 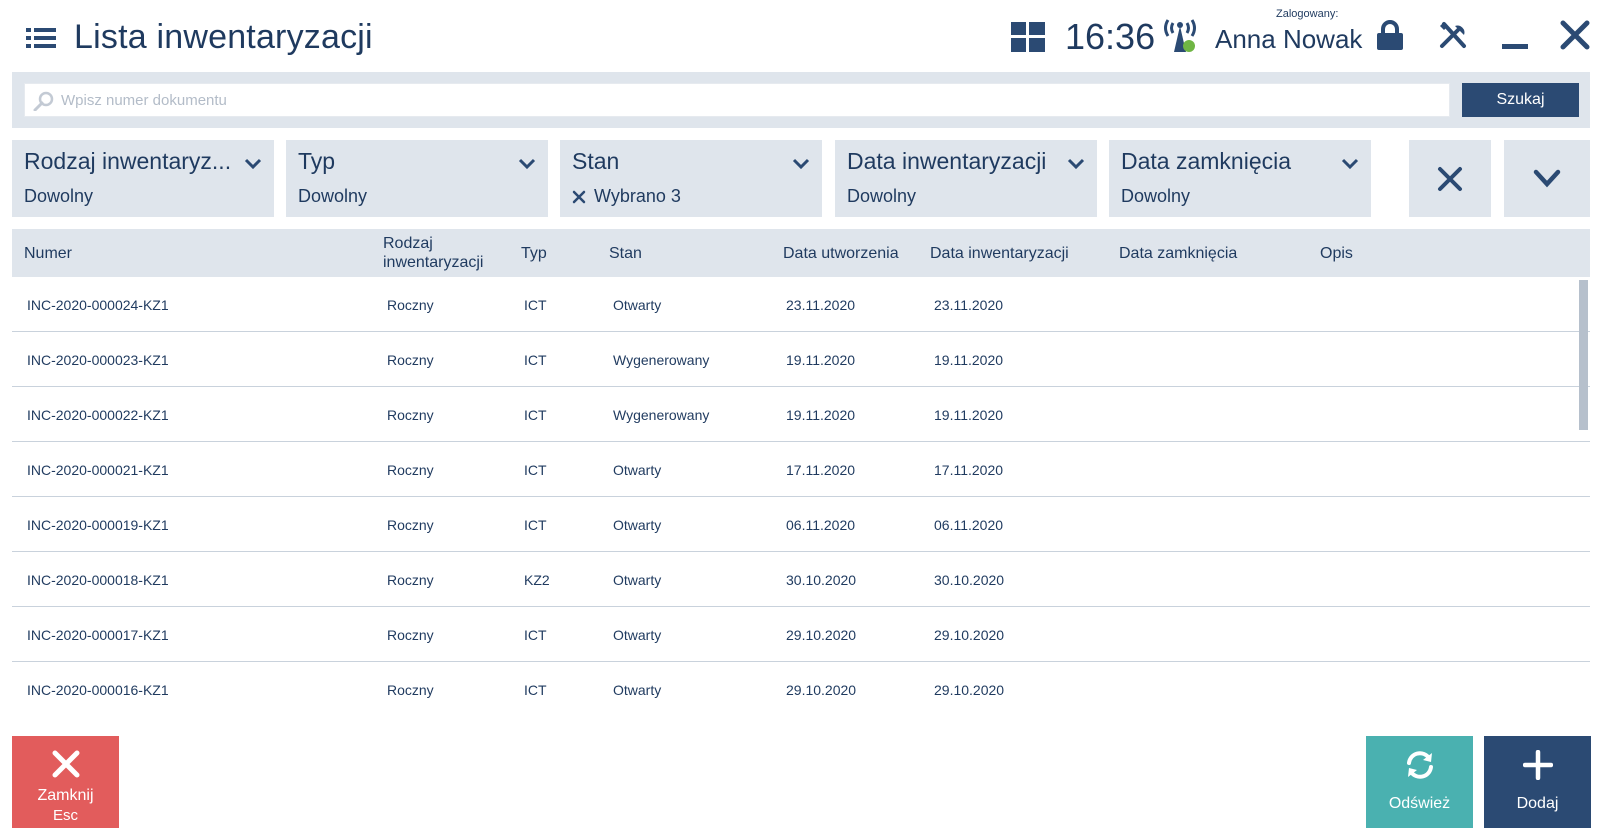 What do you see at coordinates (43, 101) in the screenshot?
I see `search-icon` at bounding box center [43, 101].